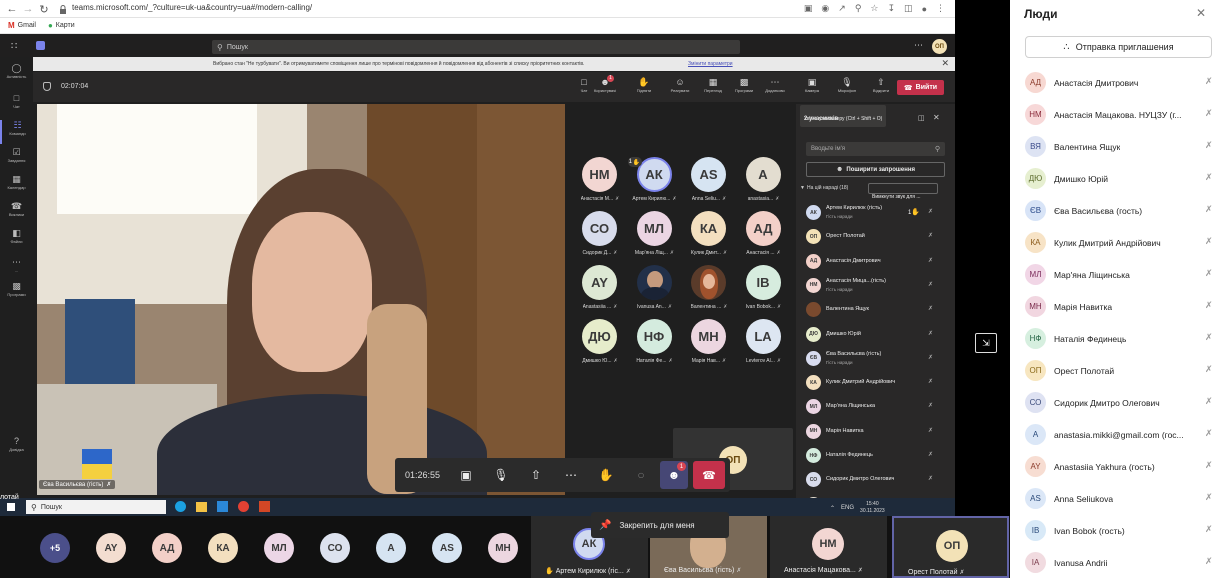 This screenshot has width=1224, height=578. Describe the element at coordinates (936, 117) in the screenshot. I see `panel-close-icon: ✕` at that location.